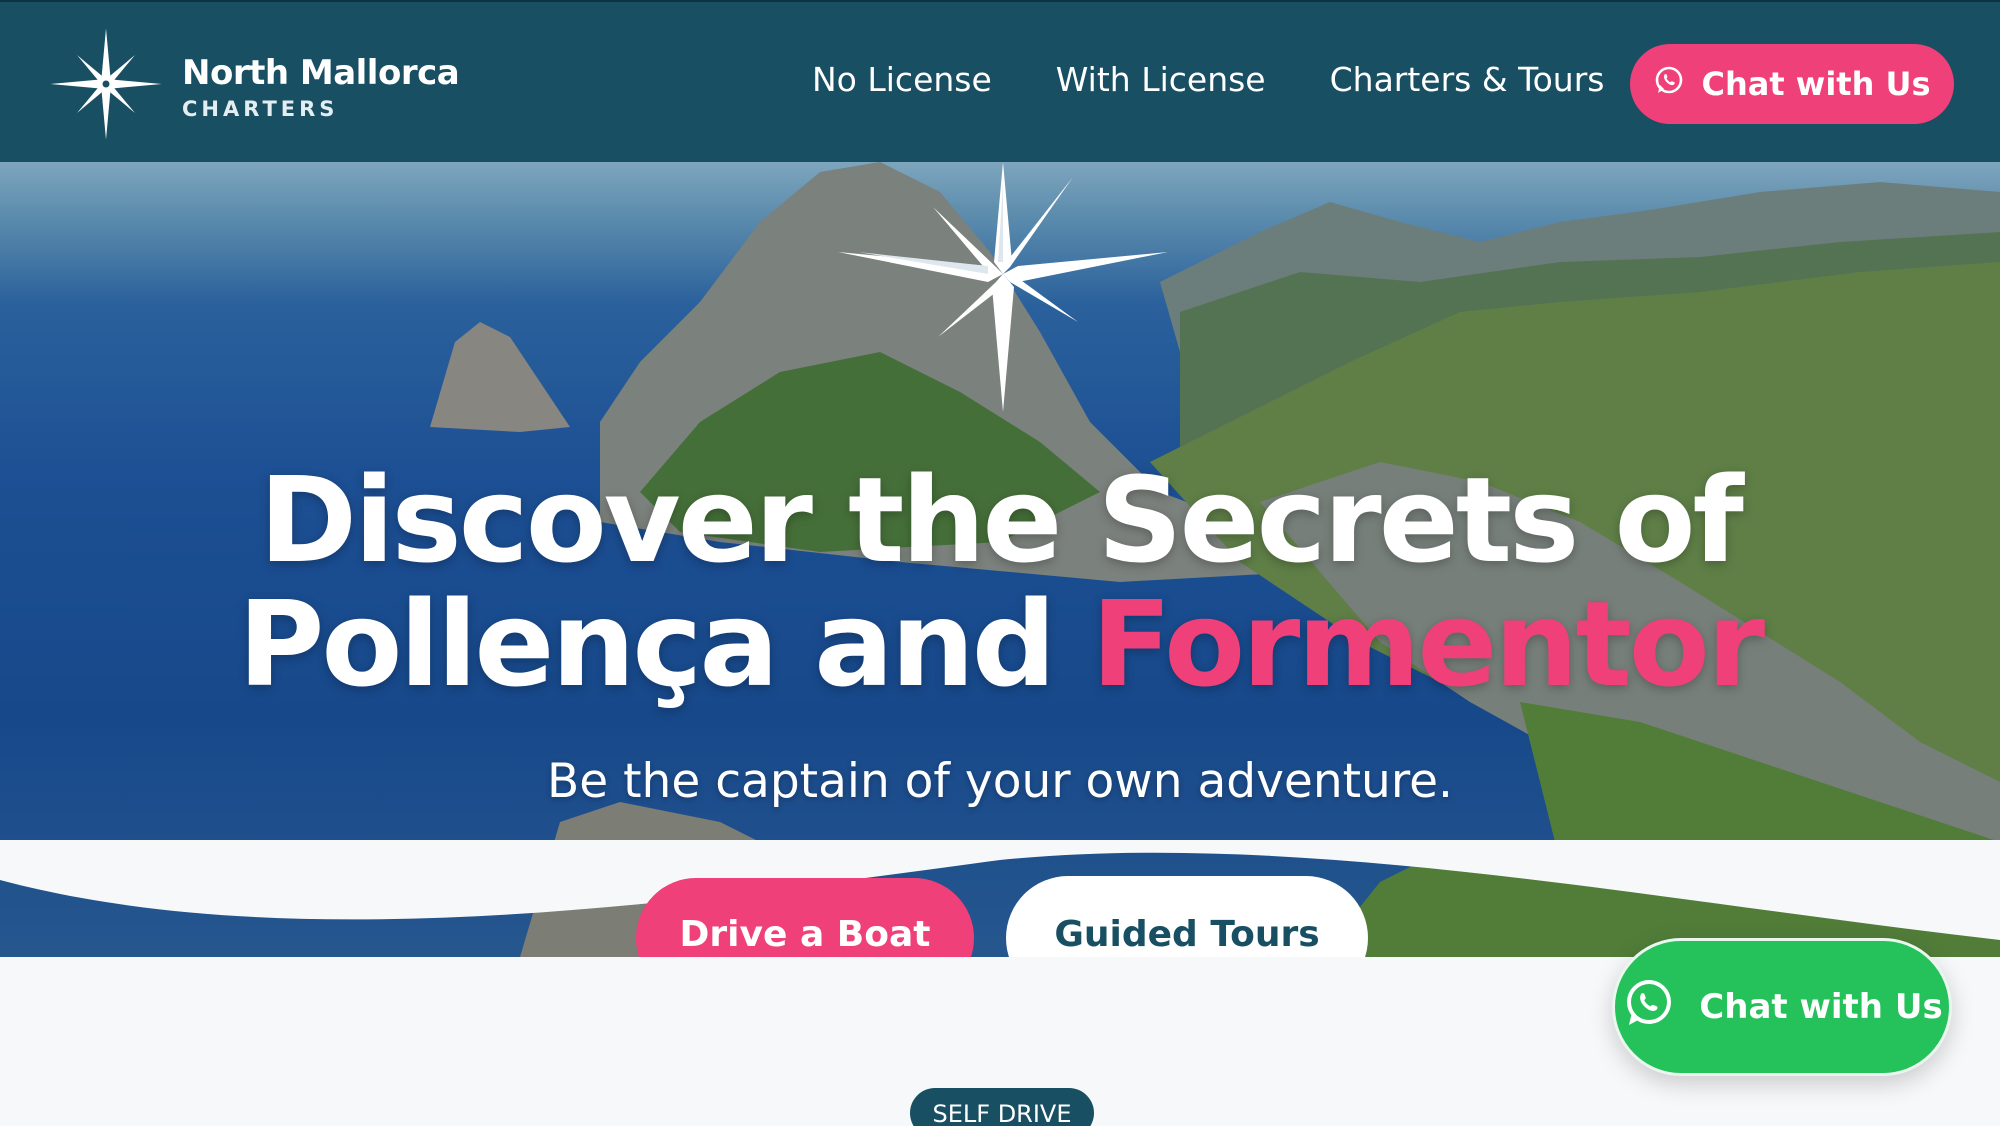 This screenshot has width=2000, height=1126. I want to click on floating-chat-button: Chat with Us, so click(1782, 1007).